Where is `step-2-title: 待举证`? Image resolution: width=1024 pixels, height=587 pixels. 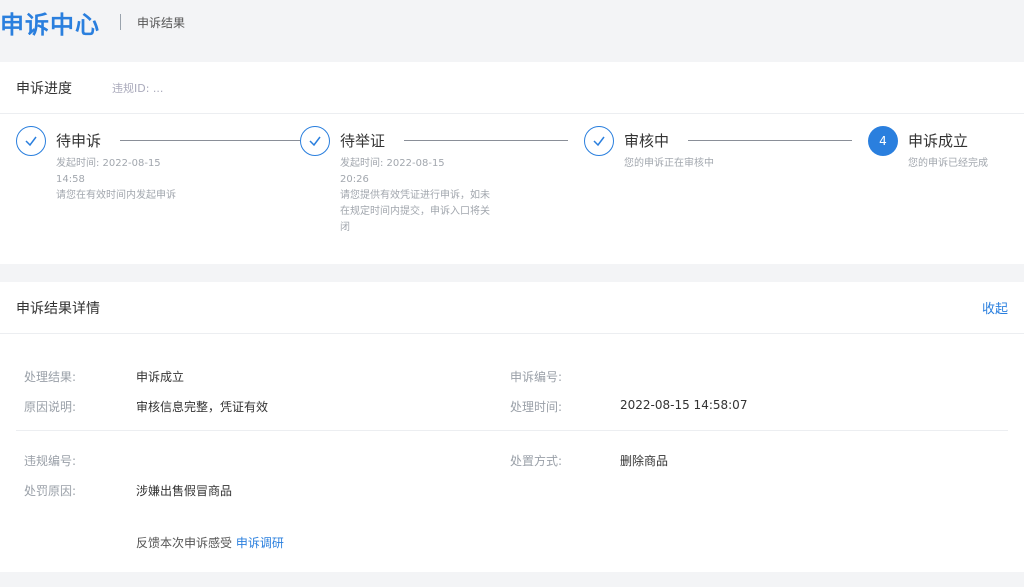
step-2-title: 待举证 is located at coordinates (363, 141).